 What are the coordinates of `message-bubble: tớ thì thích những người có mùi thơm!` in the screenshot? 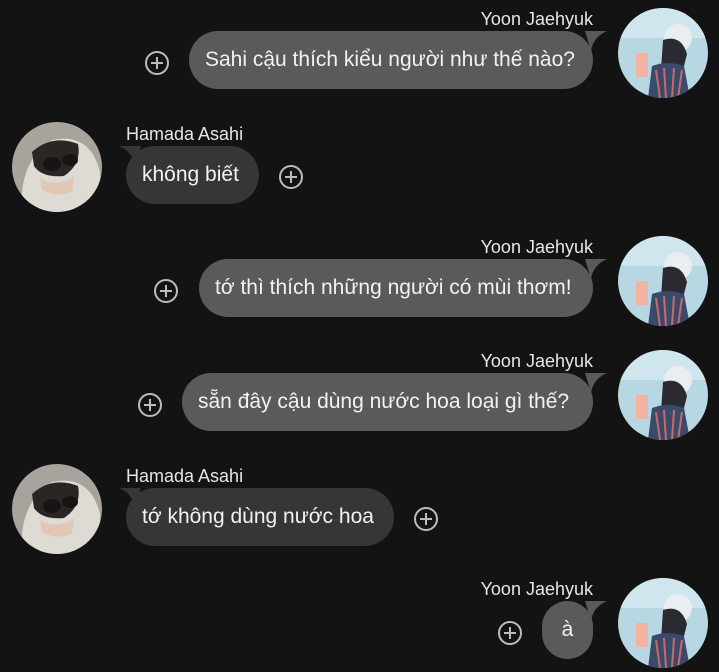 It's located at (396, 288).